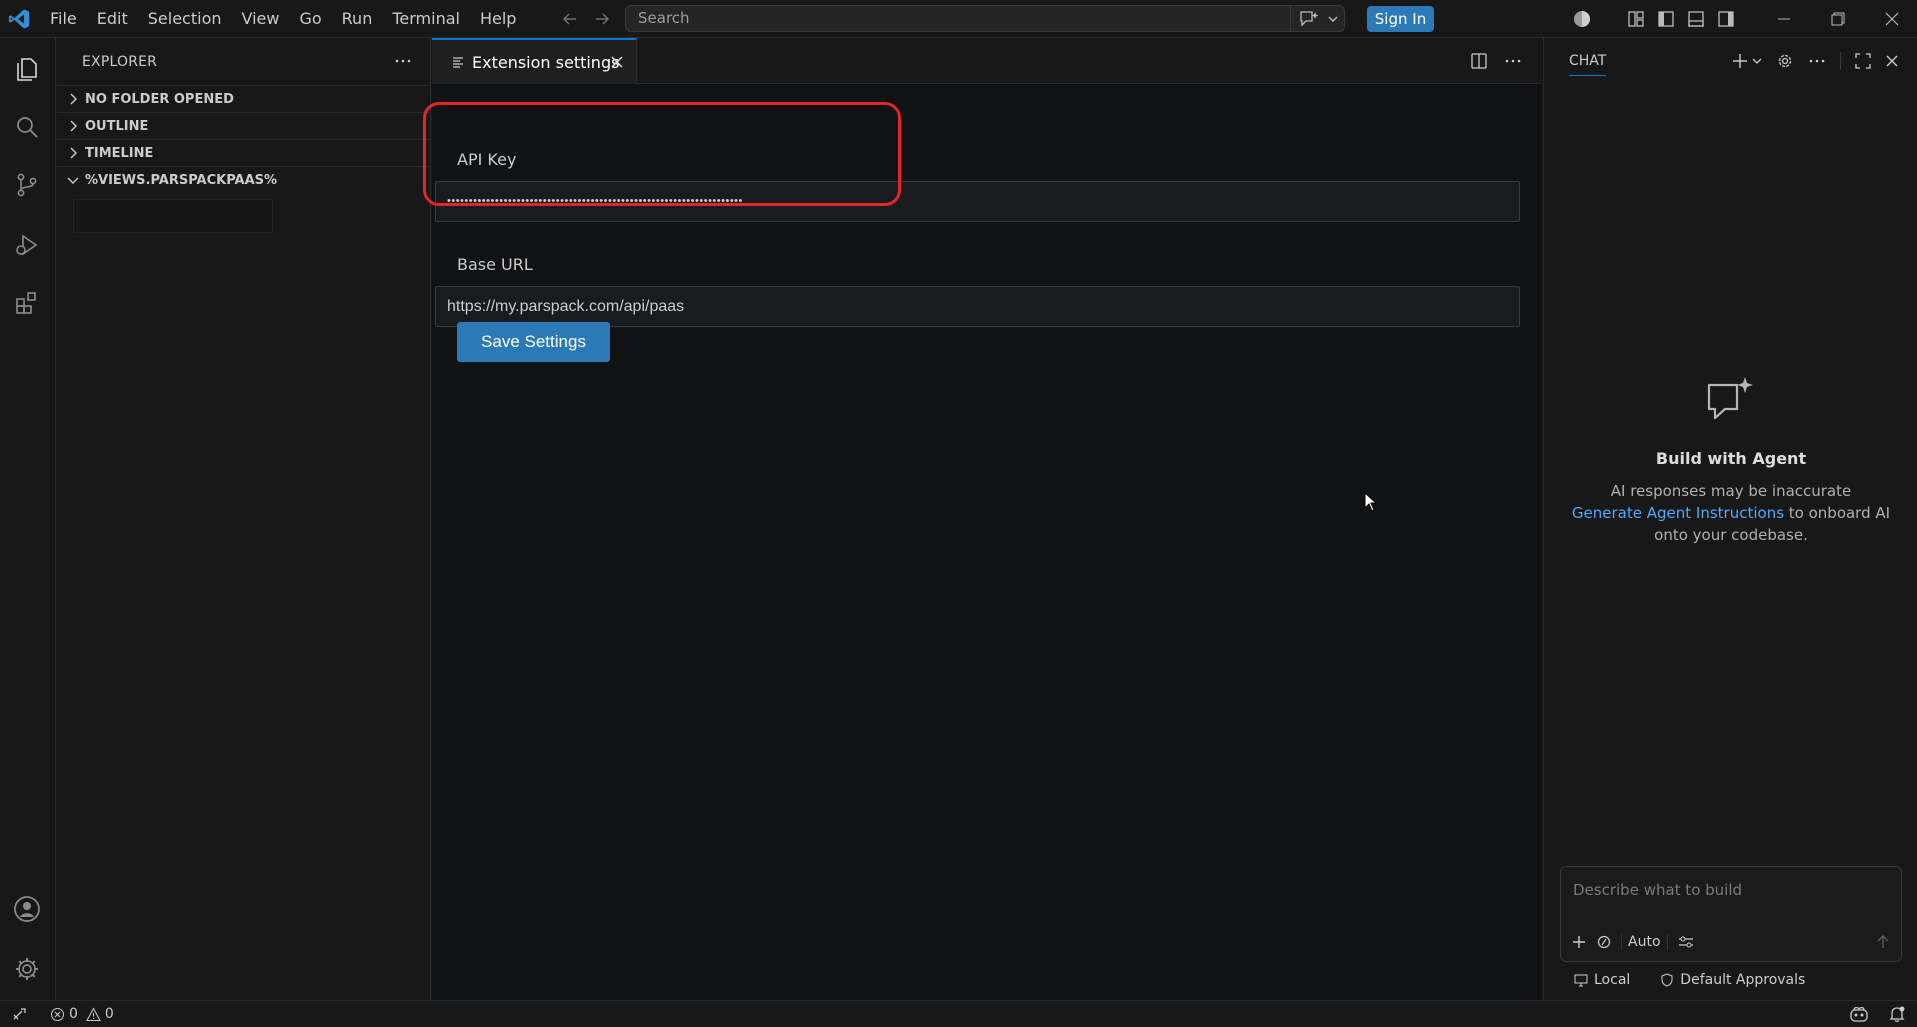 The width and height of the screenshot is (1917, 1027). What do you see at coordinates (586, 19) in the screenshot?
I see `navigation-arrows` at bounding box center [586, 19].